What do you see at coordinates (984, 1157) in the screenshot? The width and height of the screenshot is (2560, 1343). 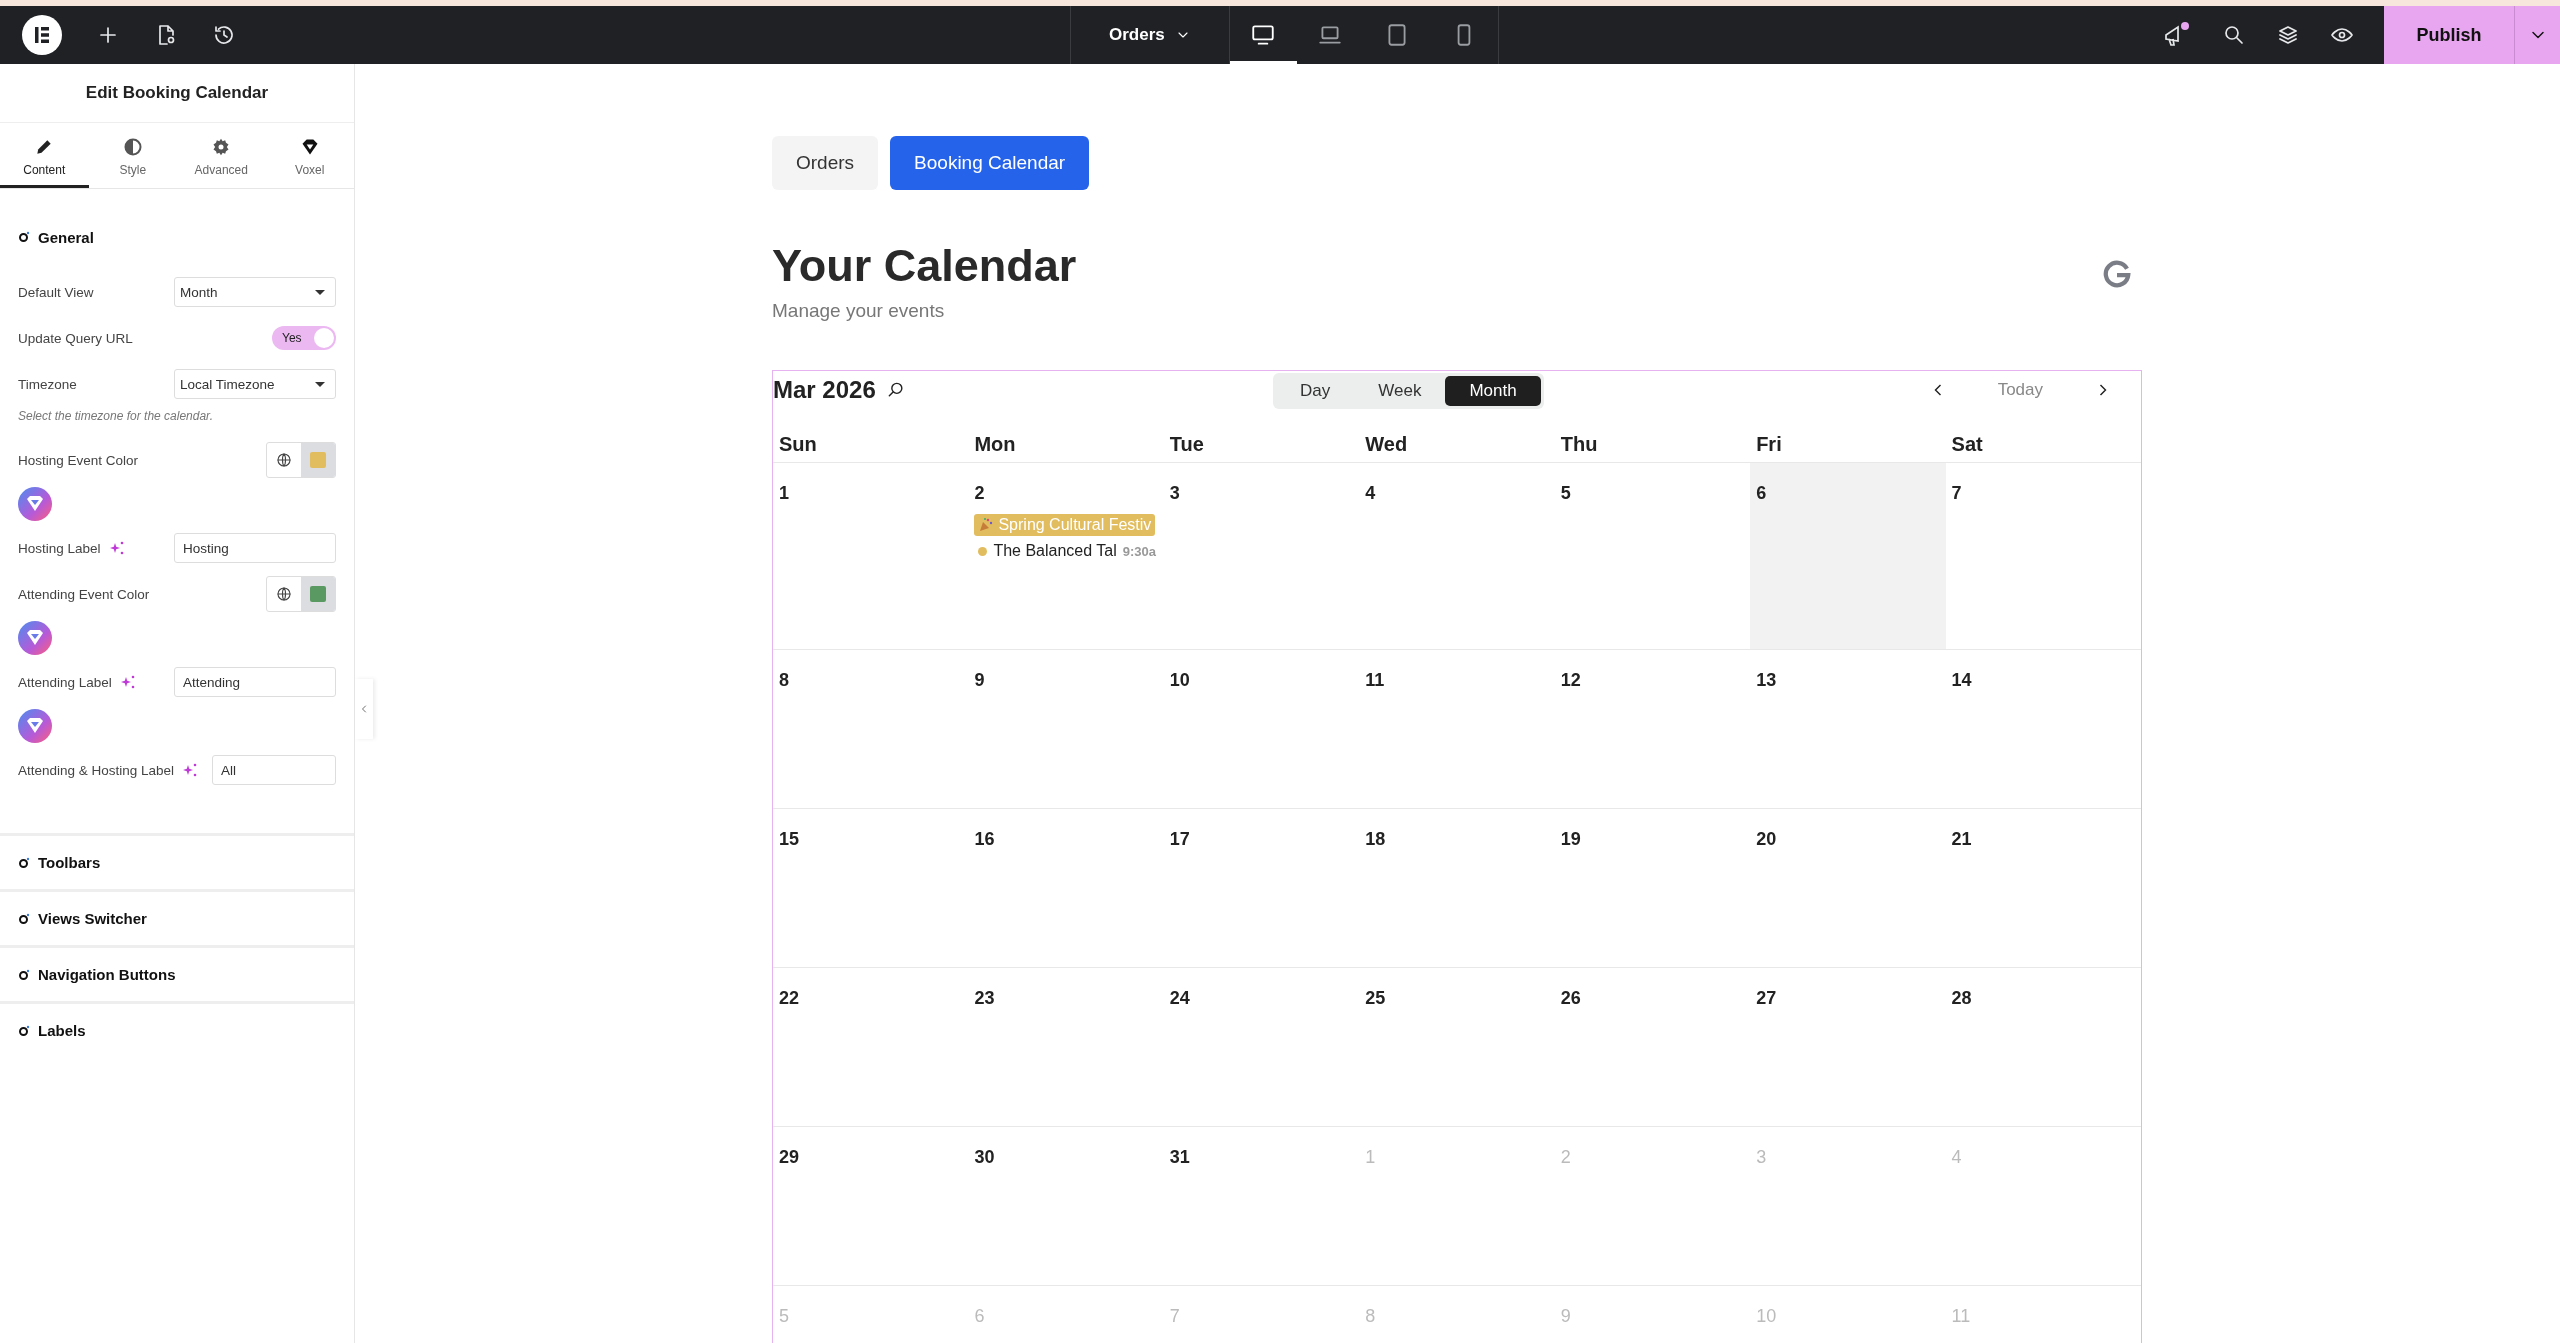 I see `day-number: 30` at bounding box center [984, 1157].